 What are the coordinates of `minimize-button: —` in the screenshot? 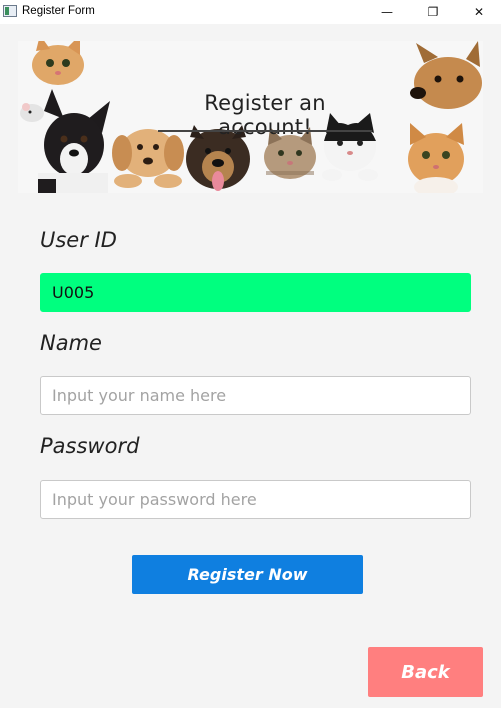 It's located at (387, 12).